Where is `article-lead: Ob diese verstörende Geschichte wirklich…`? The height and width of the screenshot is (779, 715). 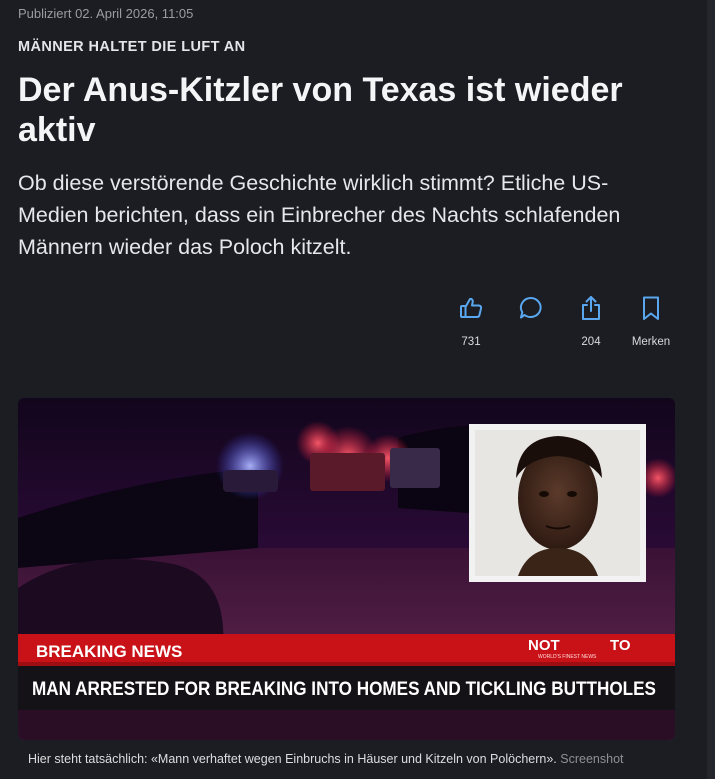 article-lead: Ob diese verstörende Geschichte wirklich… is located at coordinates (319, 215).